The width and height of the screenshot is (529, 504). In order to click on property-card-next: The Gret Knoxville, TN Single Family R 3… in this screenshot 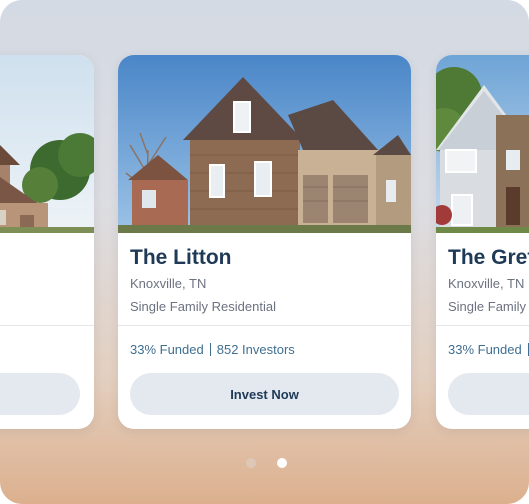, I will do `click(482, 242)`.